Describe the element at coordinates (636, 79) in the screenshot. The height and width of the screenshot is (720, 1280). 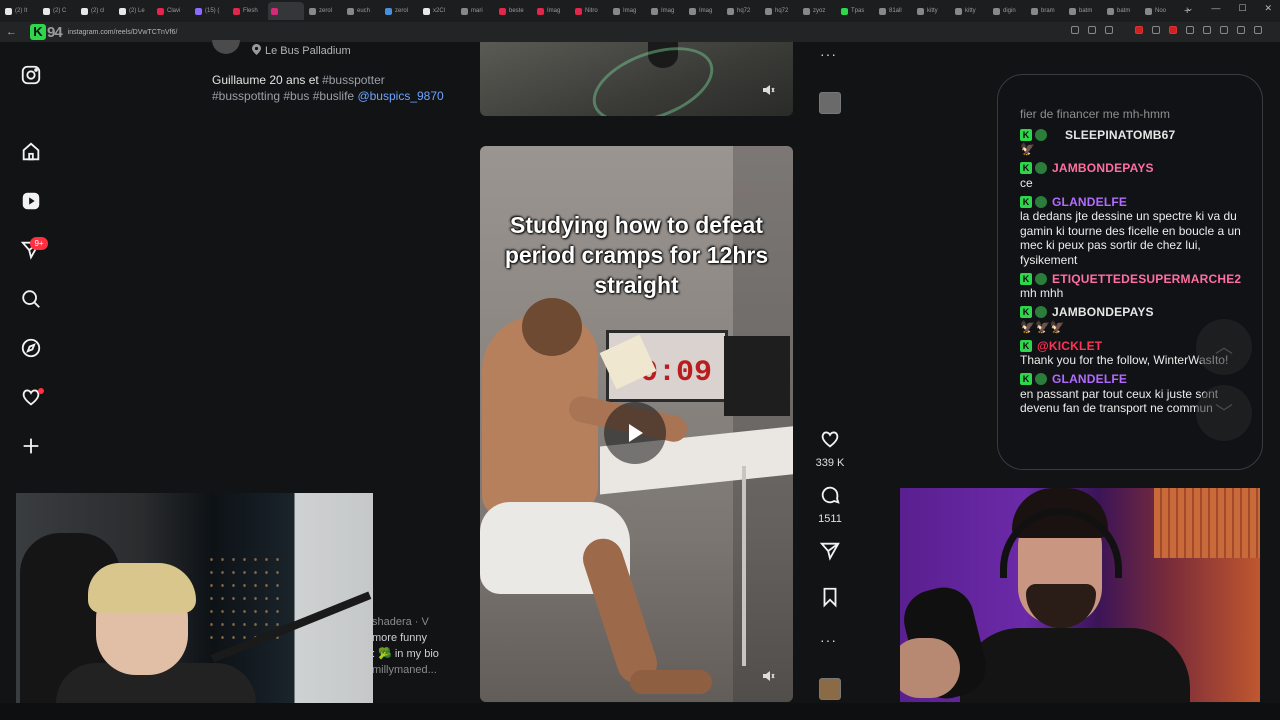
I see `previous-reel-video` at that location.